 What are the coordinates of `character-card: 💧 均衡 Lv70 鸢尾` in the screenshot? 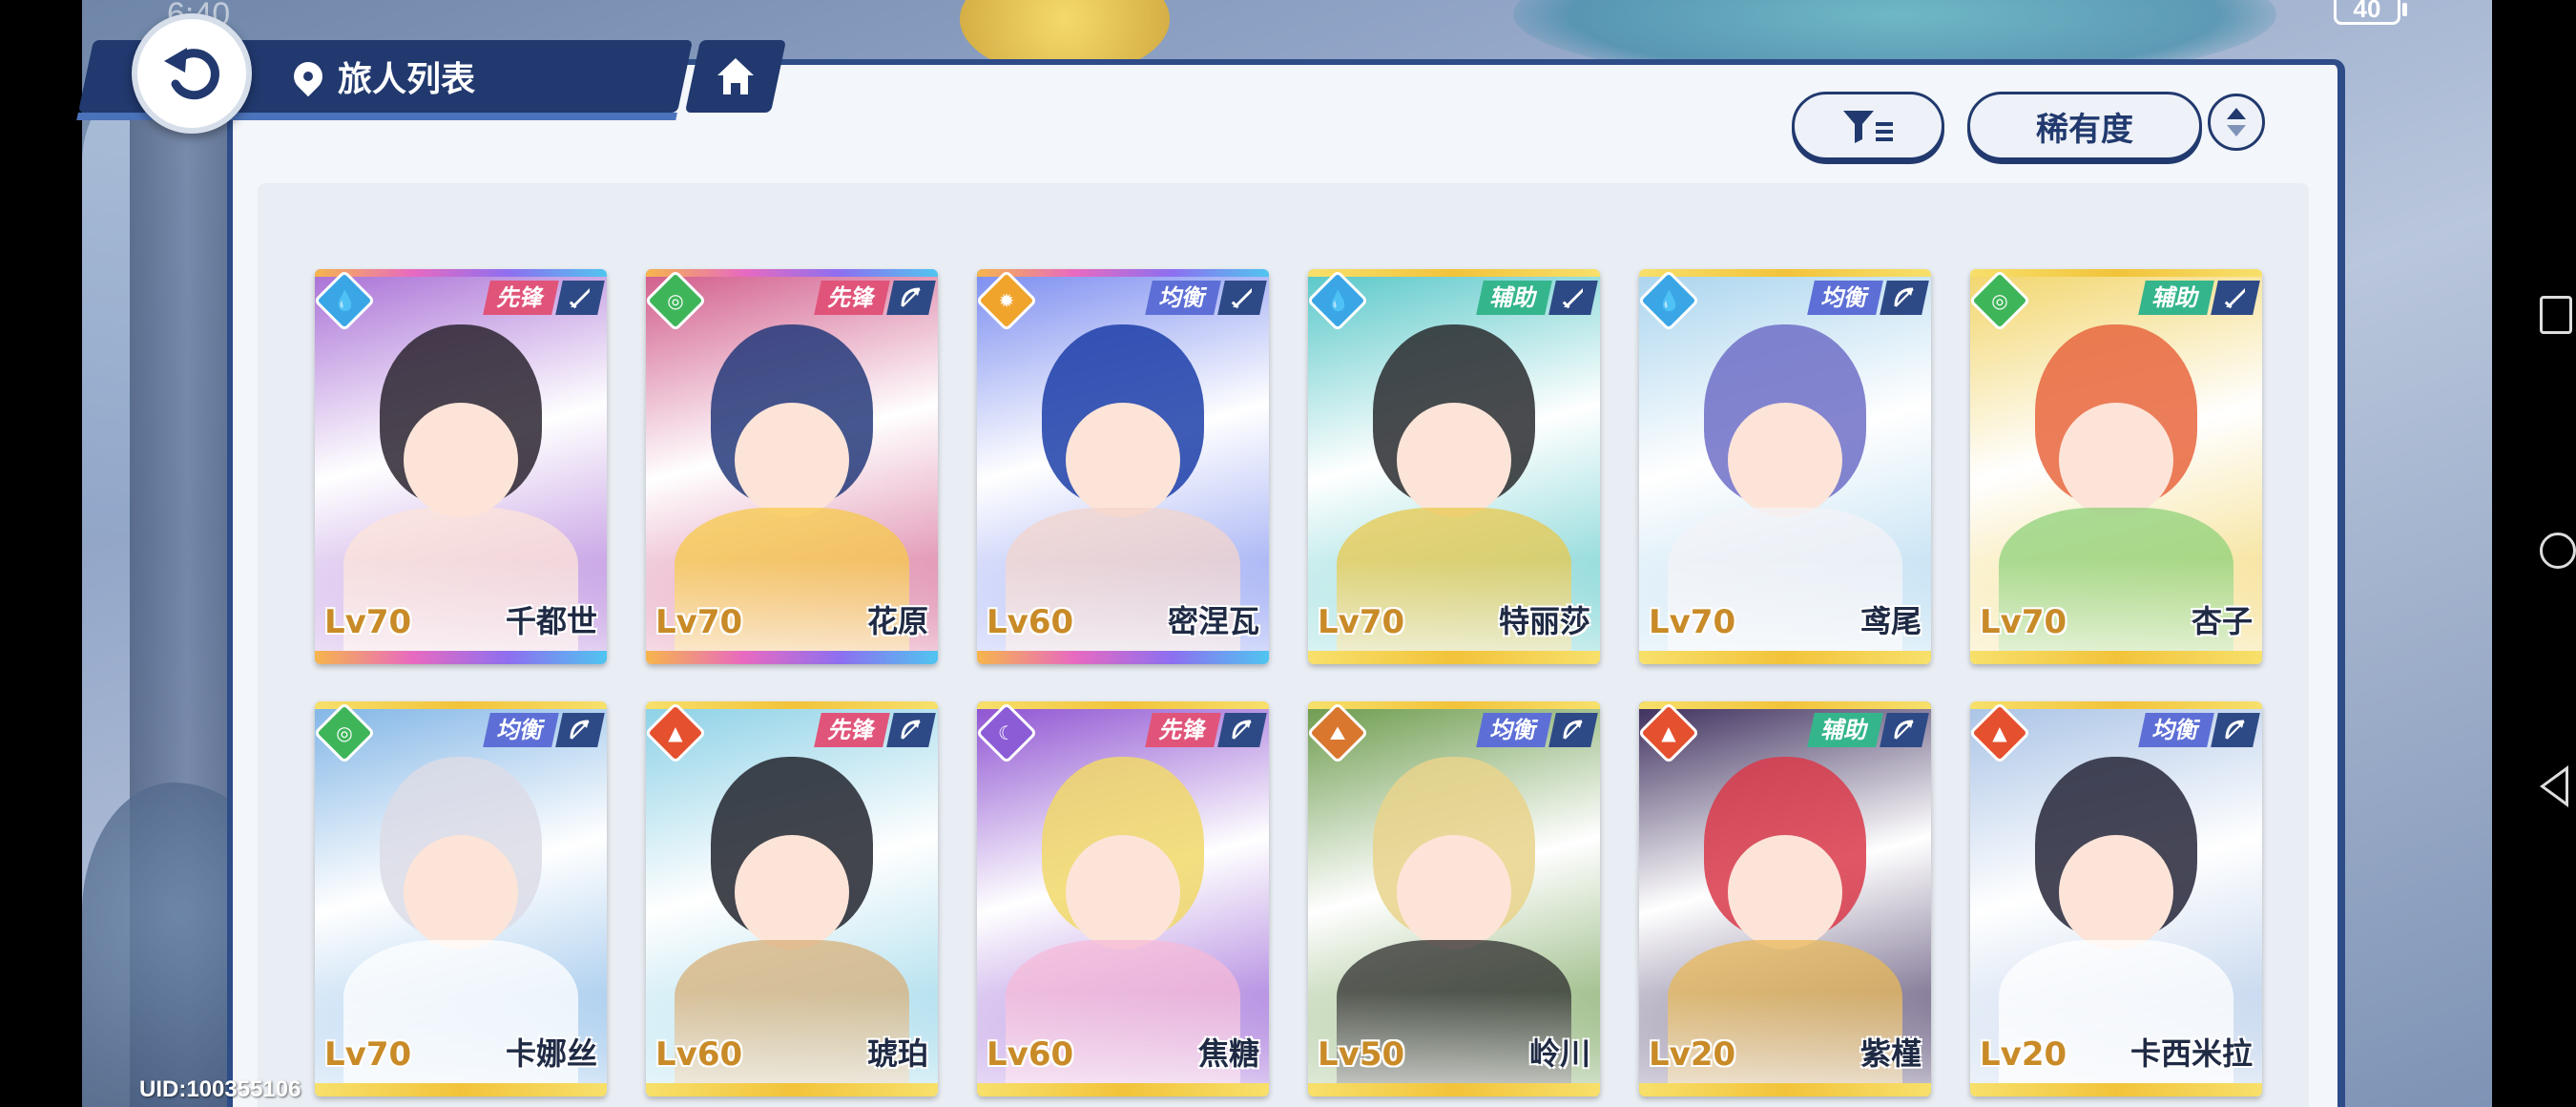 It's located at (1785, 466).